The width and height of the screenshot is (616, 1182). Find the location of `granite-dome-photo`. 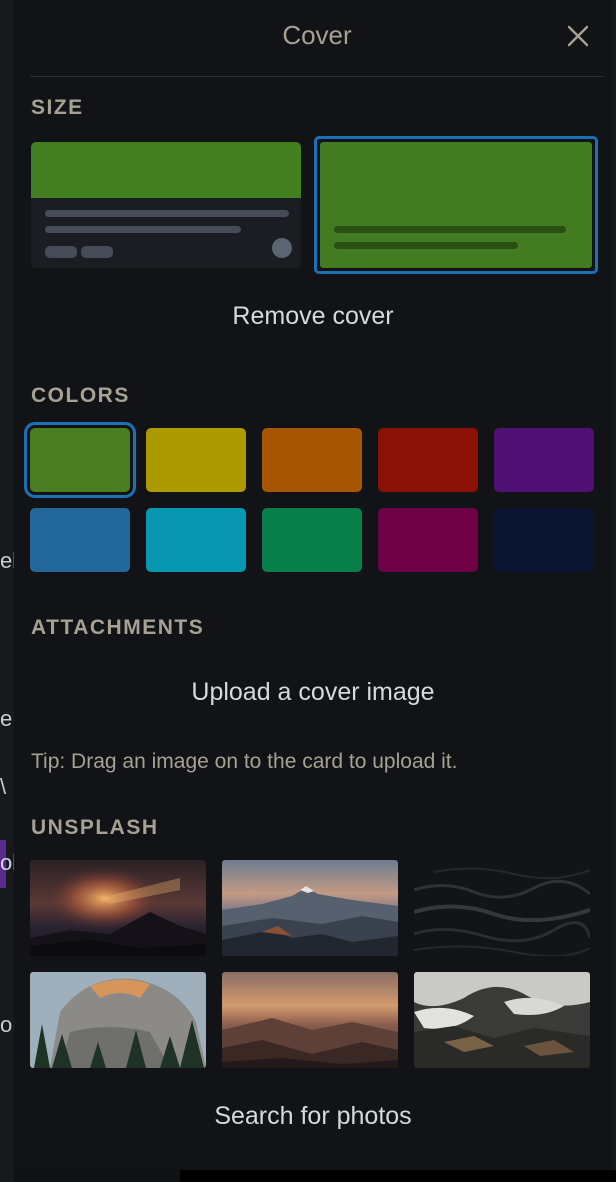

granite-dome-photo is located at coordinates (118, 1020).